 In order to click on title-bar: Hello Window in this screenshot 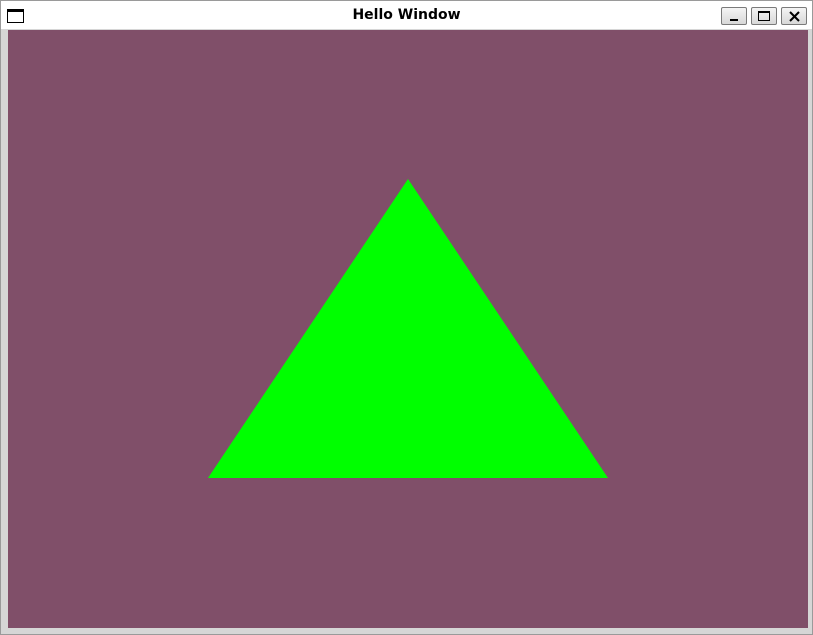, I will do `click(406, 14)`.